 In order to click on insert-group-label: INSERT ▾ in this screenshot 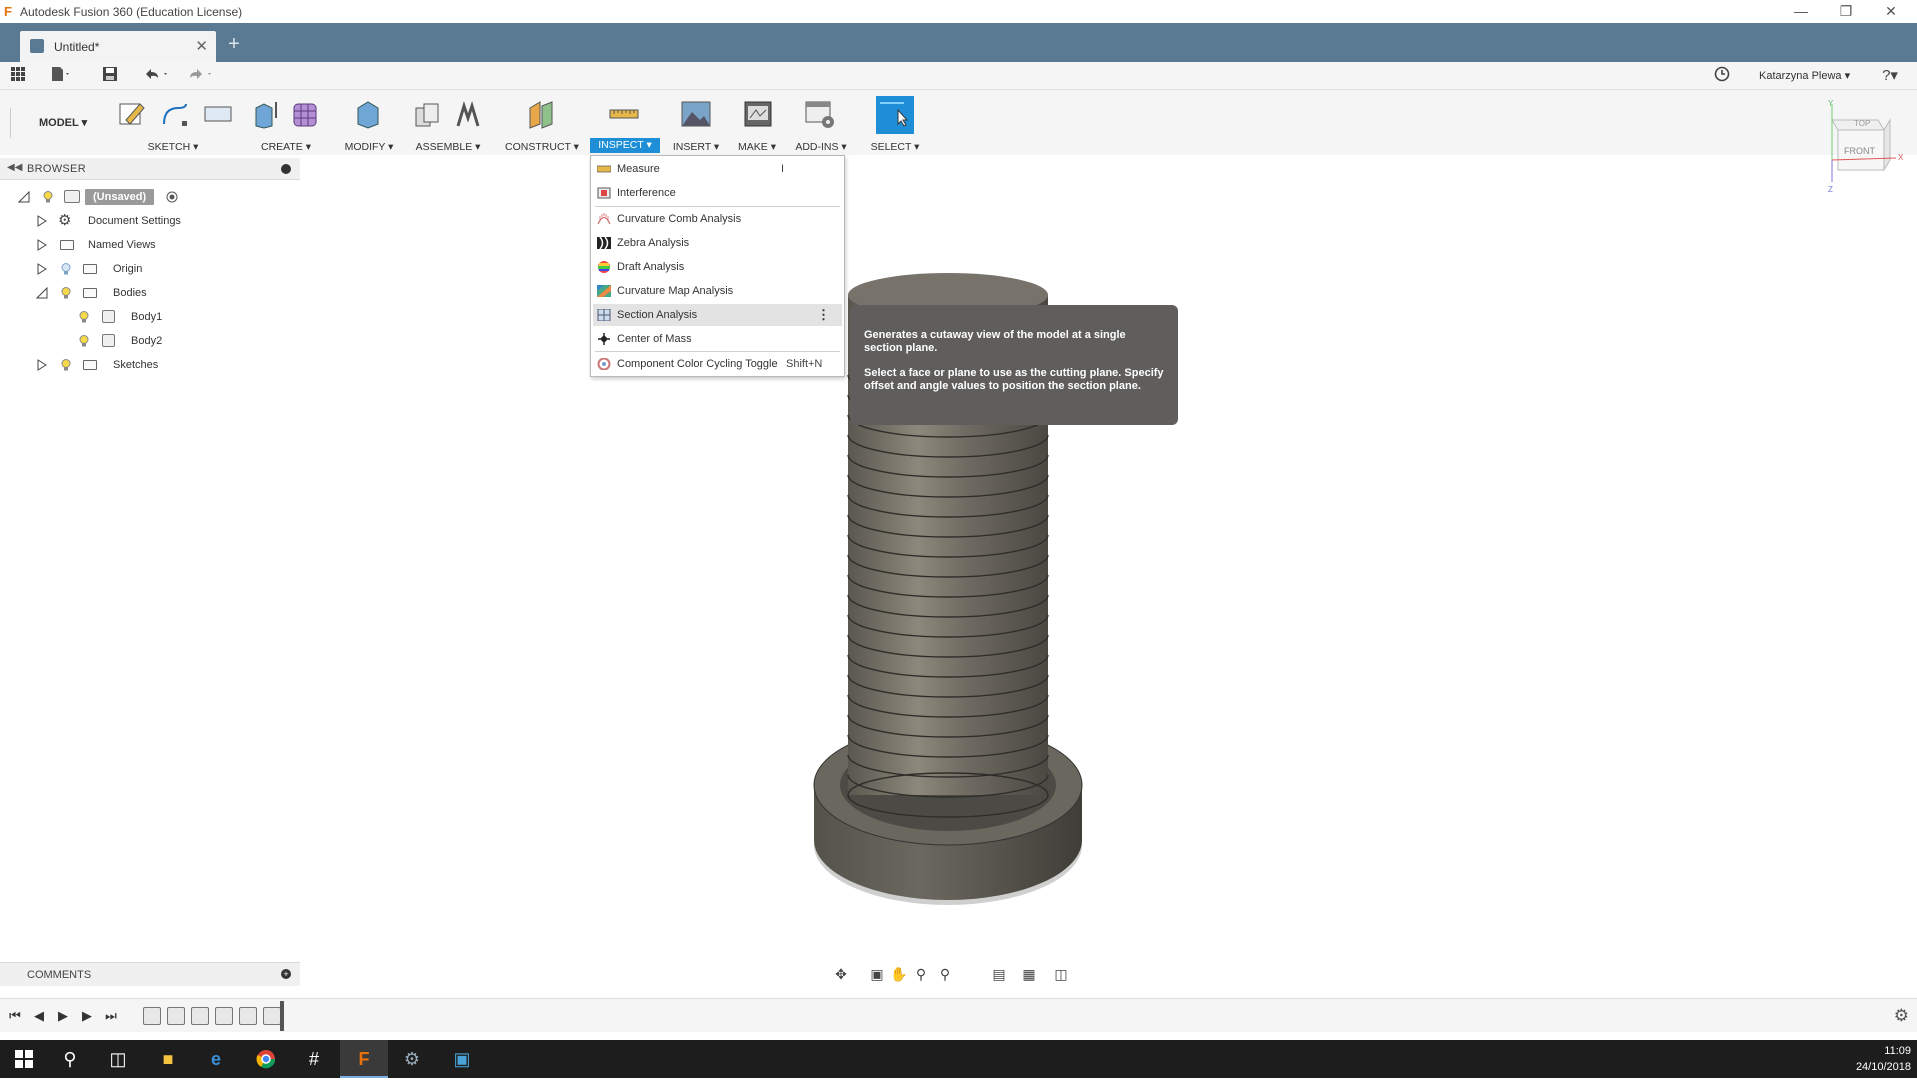, I will do `click(696, 147)`.